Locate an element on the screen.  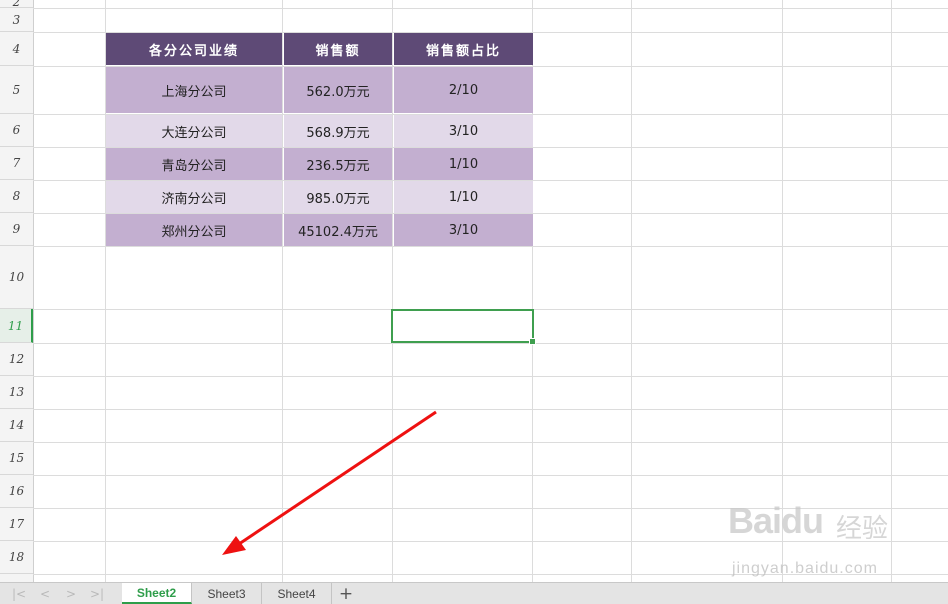
tab-sheet4: Sheet4 is located at coordinates (297, 593).